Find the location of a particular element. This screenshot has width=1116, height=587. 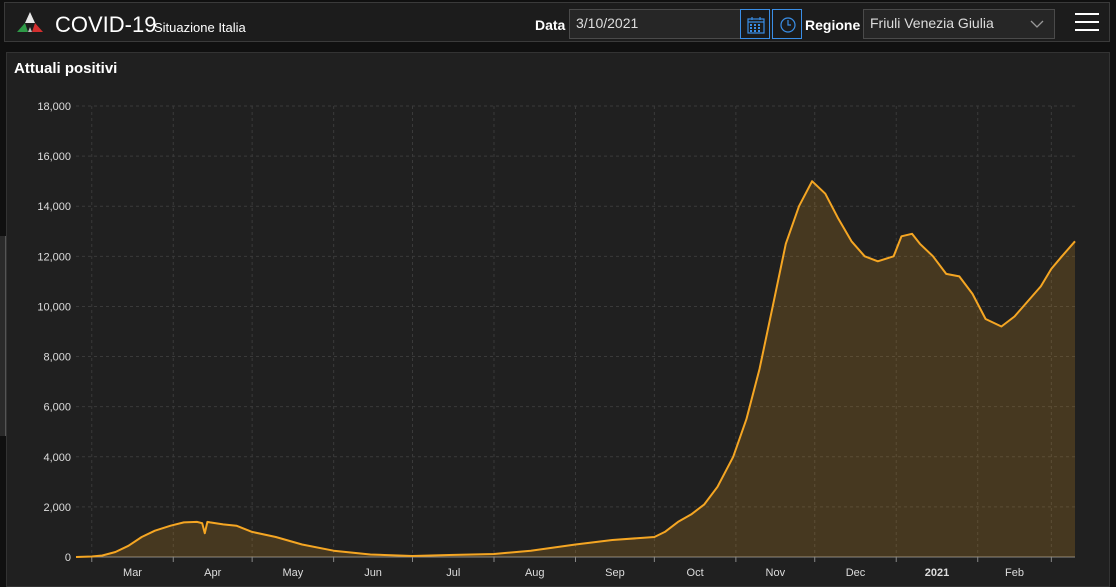

region-select: Friuli Venezia Giulia is located at coordinates (959, 24).